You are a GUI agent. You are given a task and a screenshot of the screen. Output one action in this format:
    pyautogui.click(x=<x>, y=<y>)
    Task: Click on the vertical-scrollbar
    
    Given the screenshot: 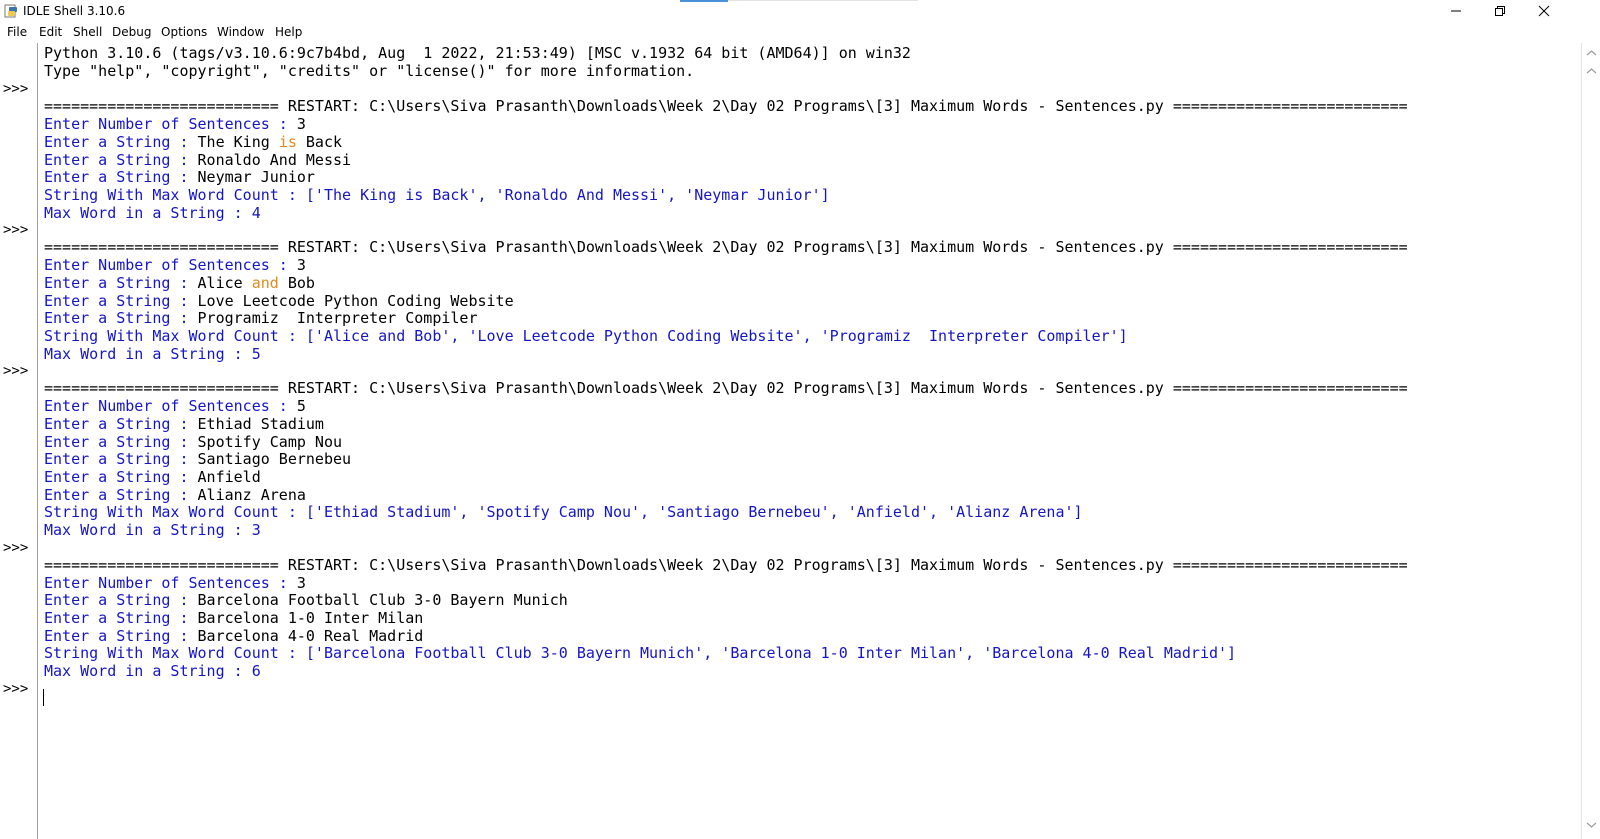 What is the action you would take?
    pyautogui.click(x=1590, y=441)
    